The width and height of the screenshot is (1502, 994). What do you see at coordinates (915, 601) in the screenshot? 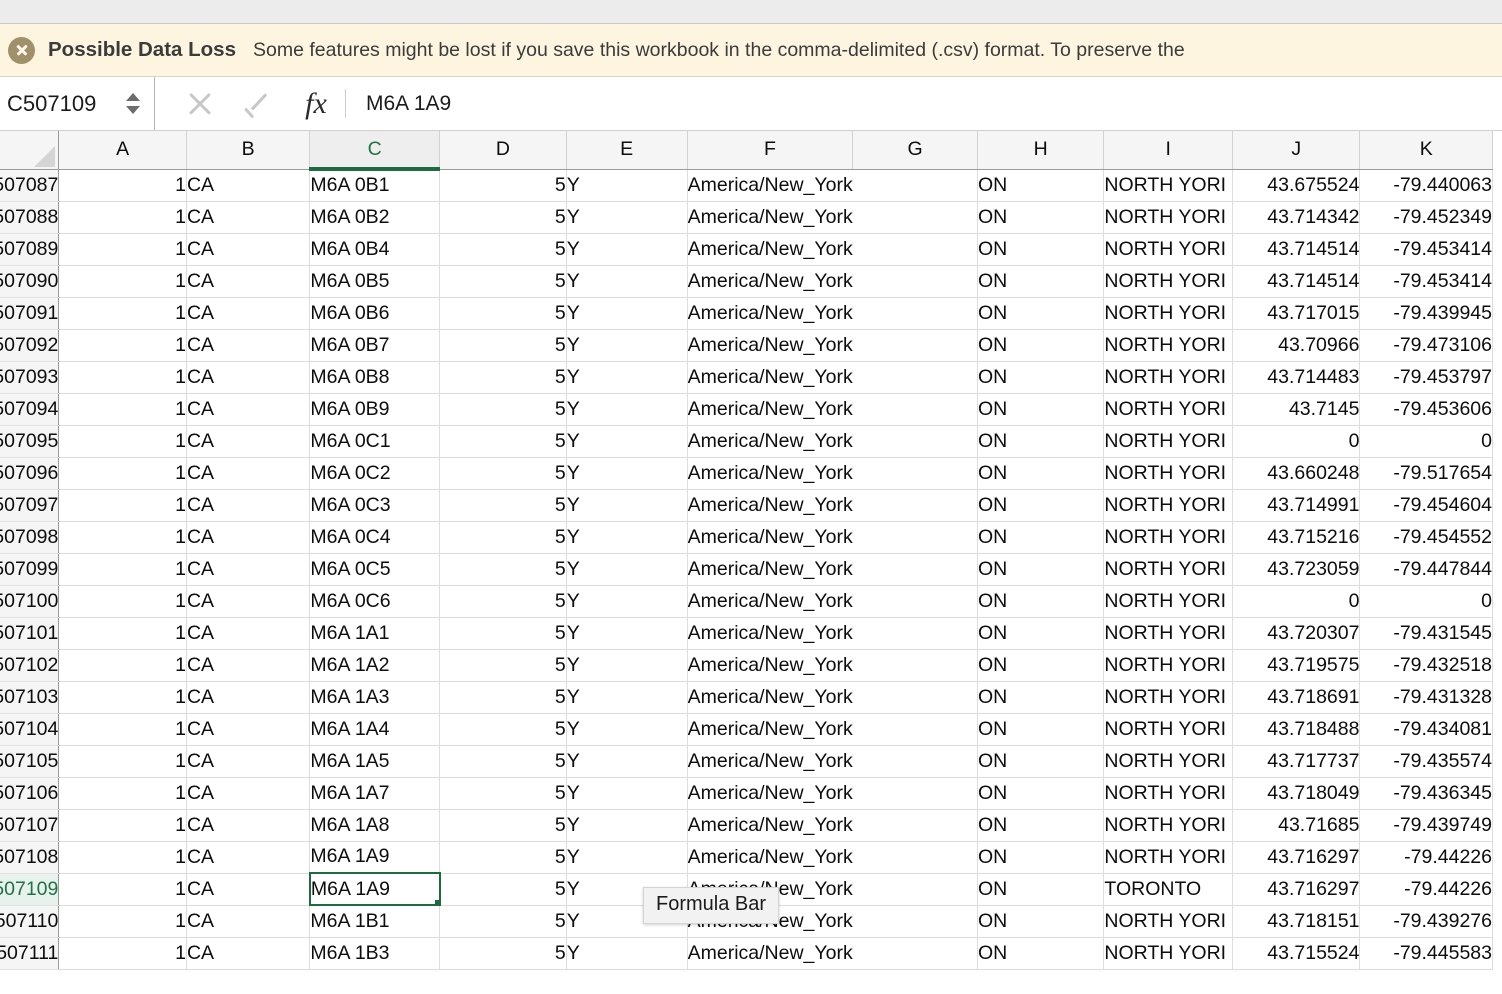
I see `grid-cell-G507100` at bounding box center [915, 601].